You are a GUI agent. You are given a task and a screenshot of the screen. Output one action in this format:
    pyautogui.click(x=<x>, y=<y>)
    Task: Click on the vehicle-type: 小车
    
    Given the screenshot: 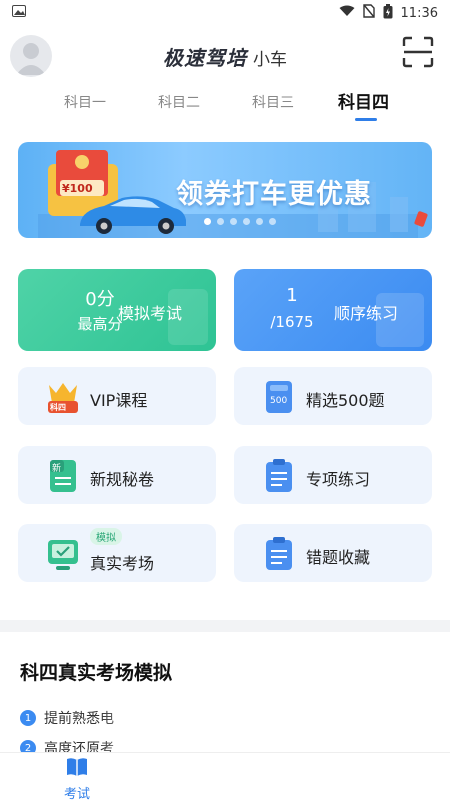 What is the action you would take?
    pyautogui.click(x=270, y=60)
    